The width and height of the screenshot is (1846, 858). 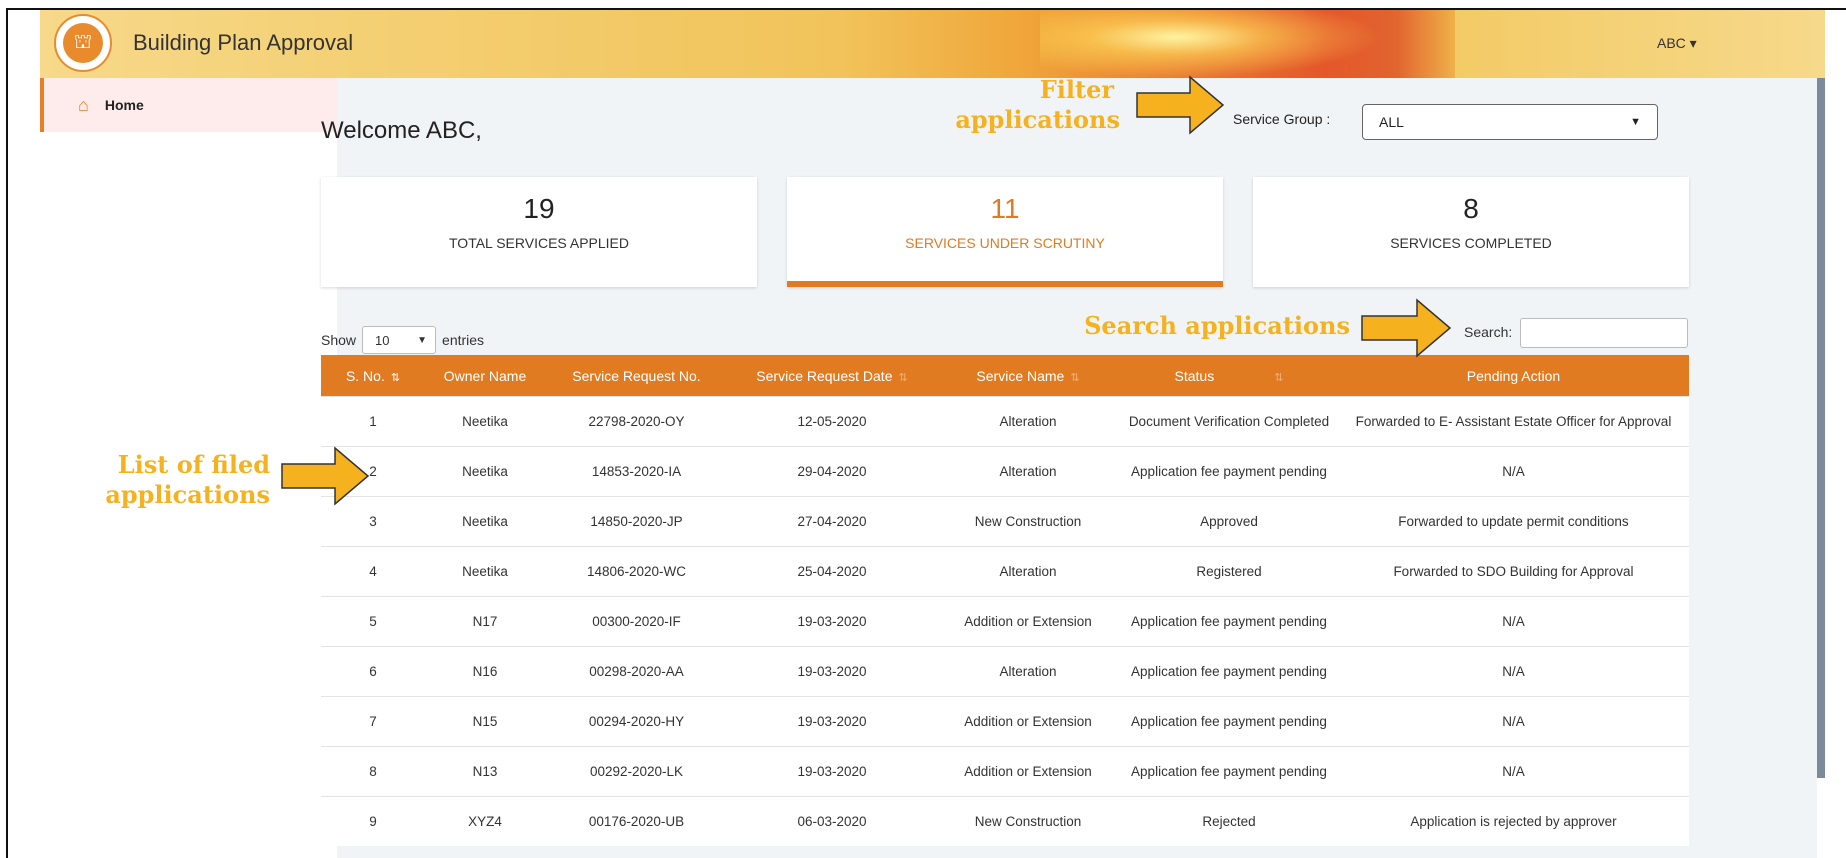 What do you see at coordinates (187, 479) in the screenshot?
I see `annotation-list: List of filed applications` at bounding box center [187, 479].